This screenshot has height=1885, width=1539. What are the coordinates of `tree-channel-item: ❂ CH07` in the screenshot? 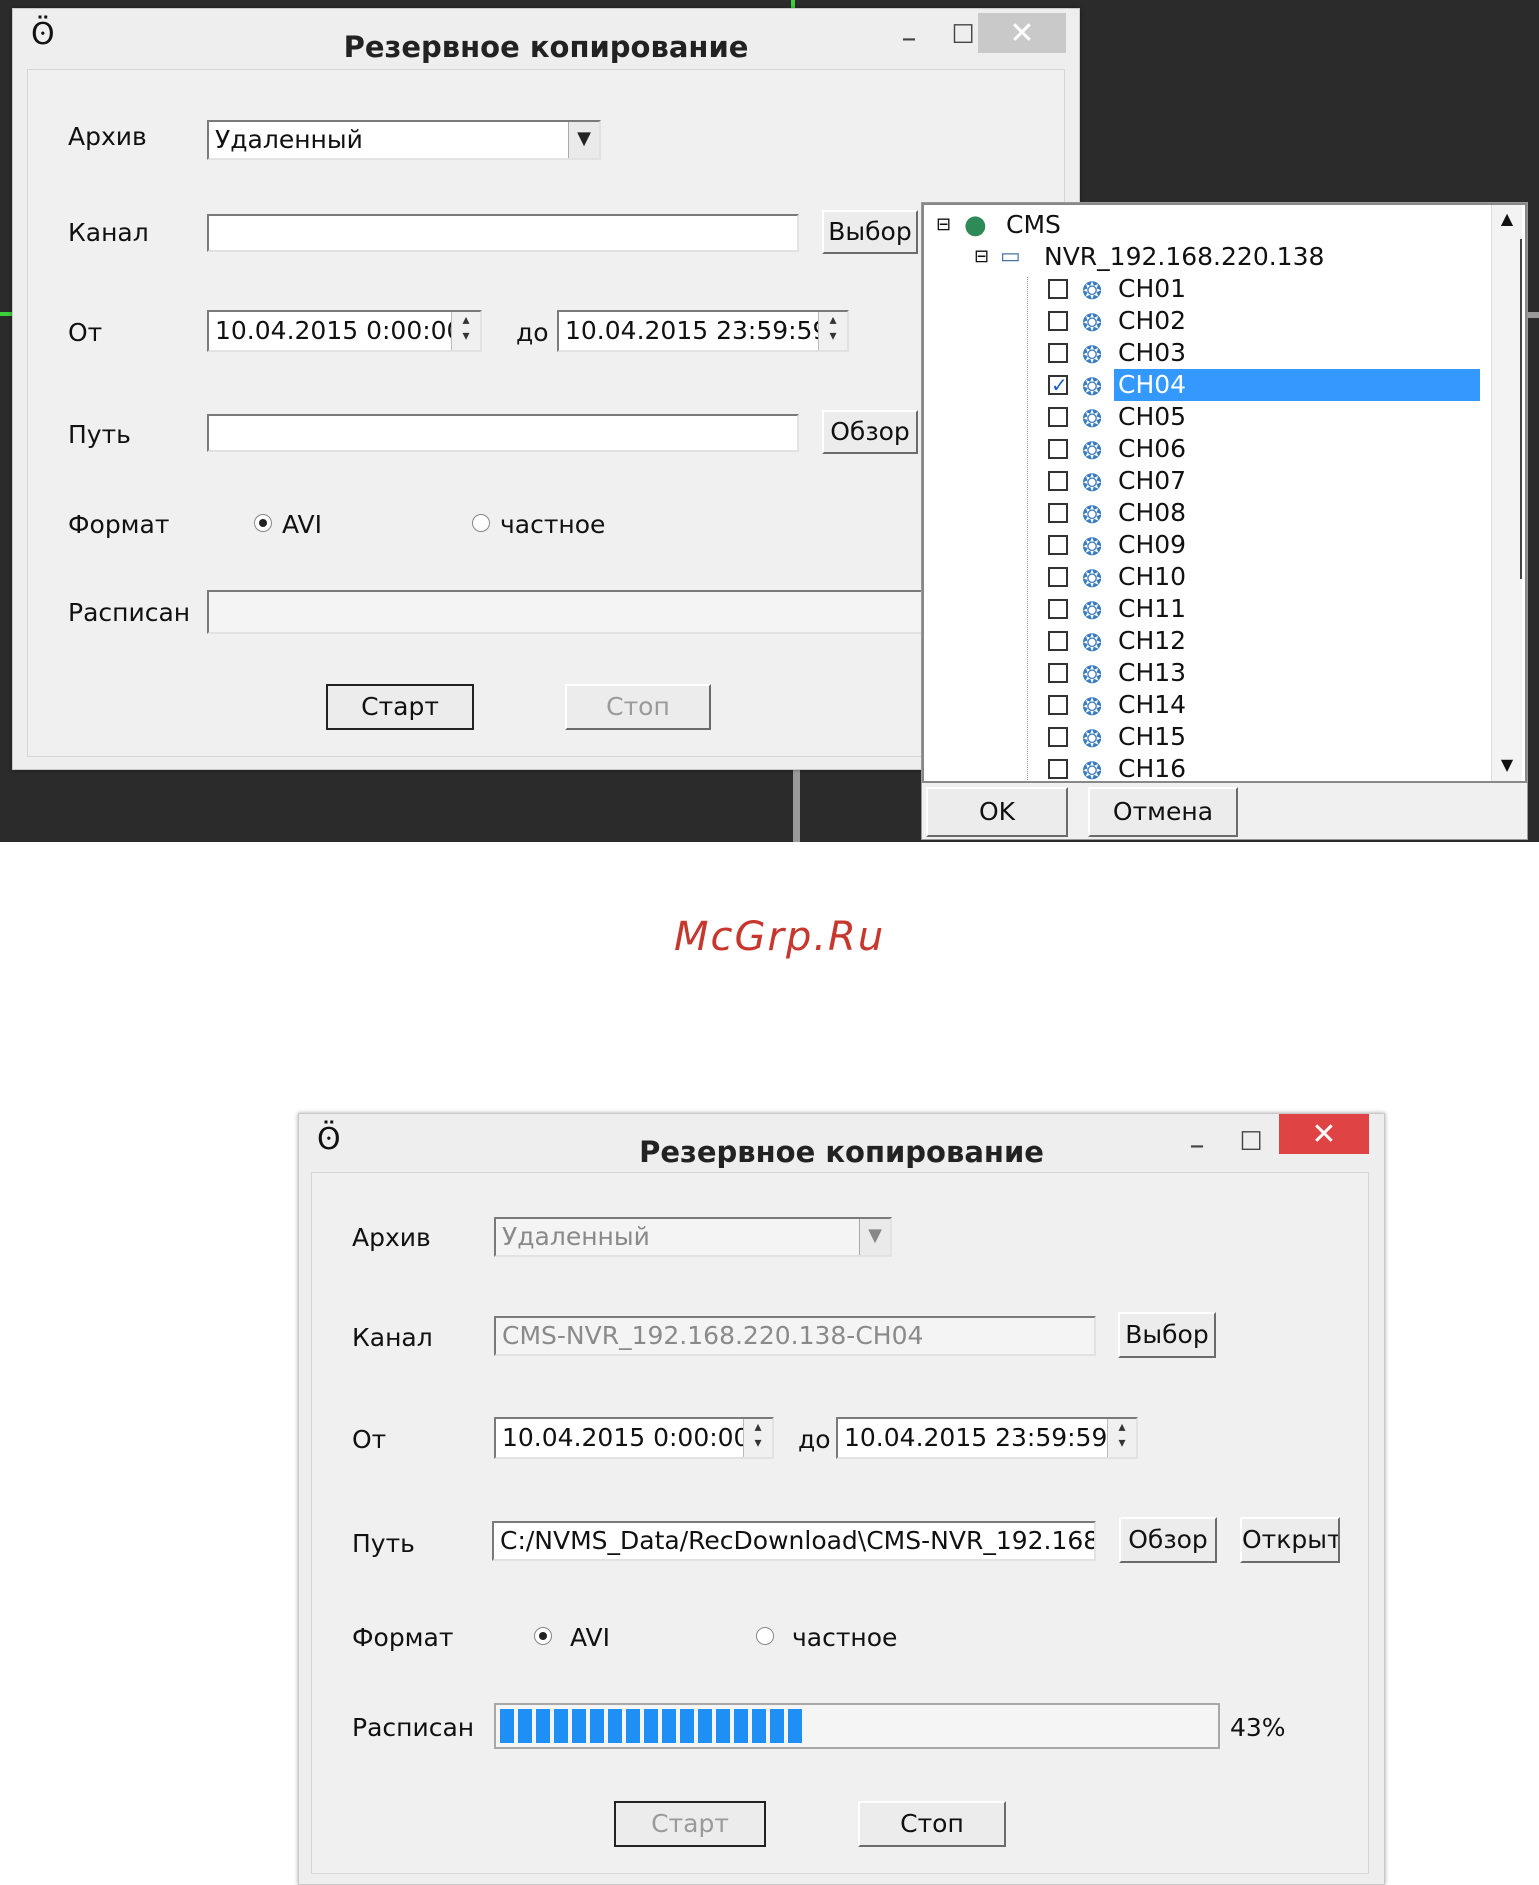 It's located at (1228, 481).